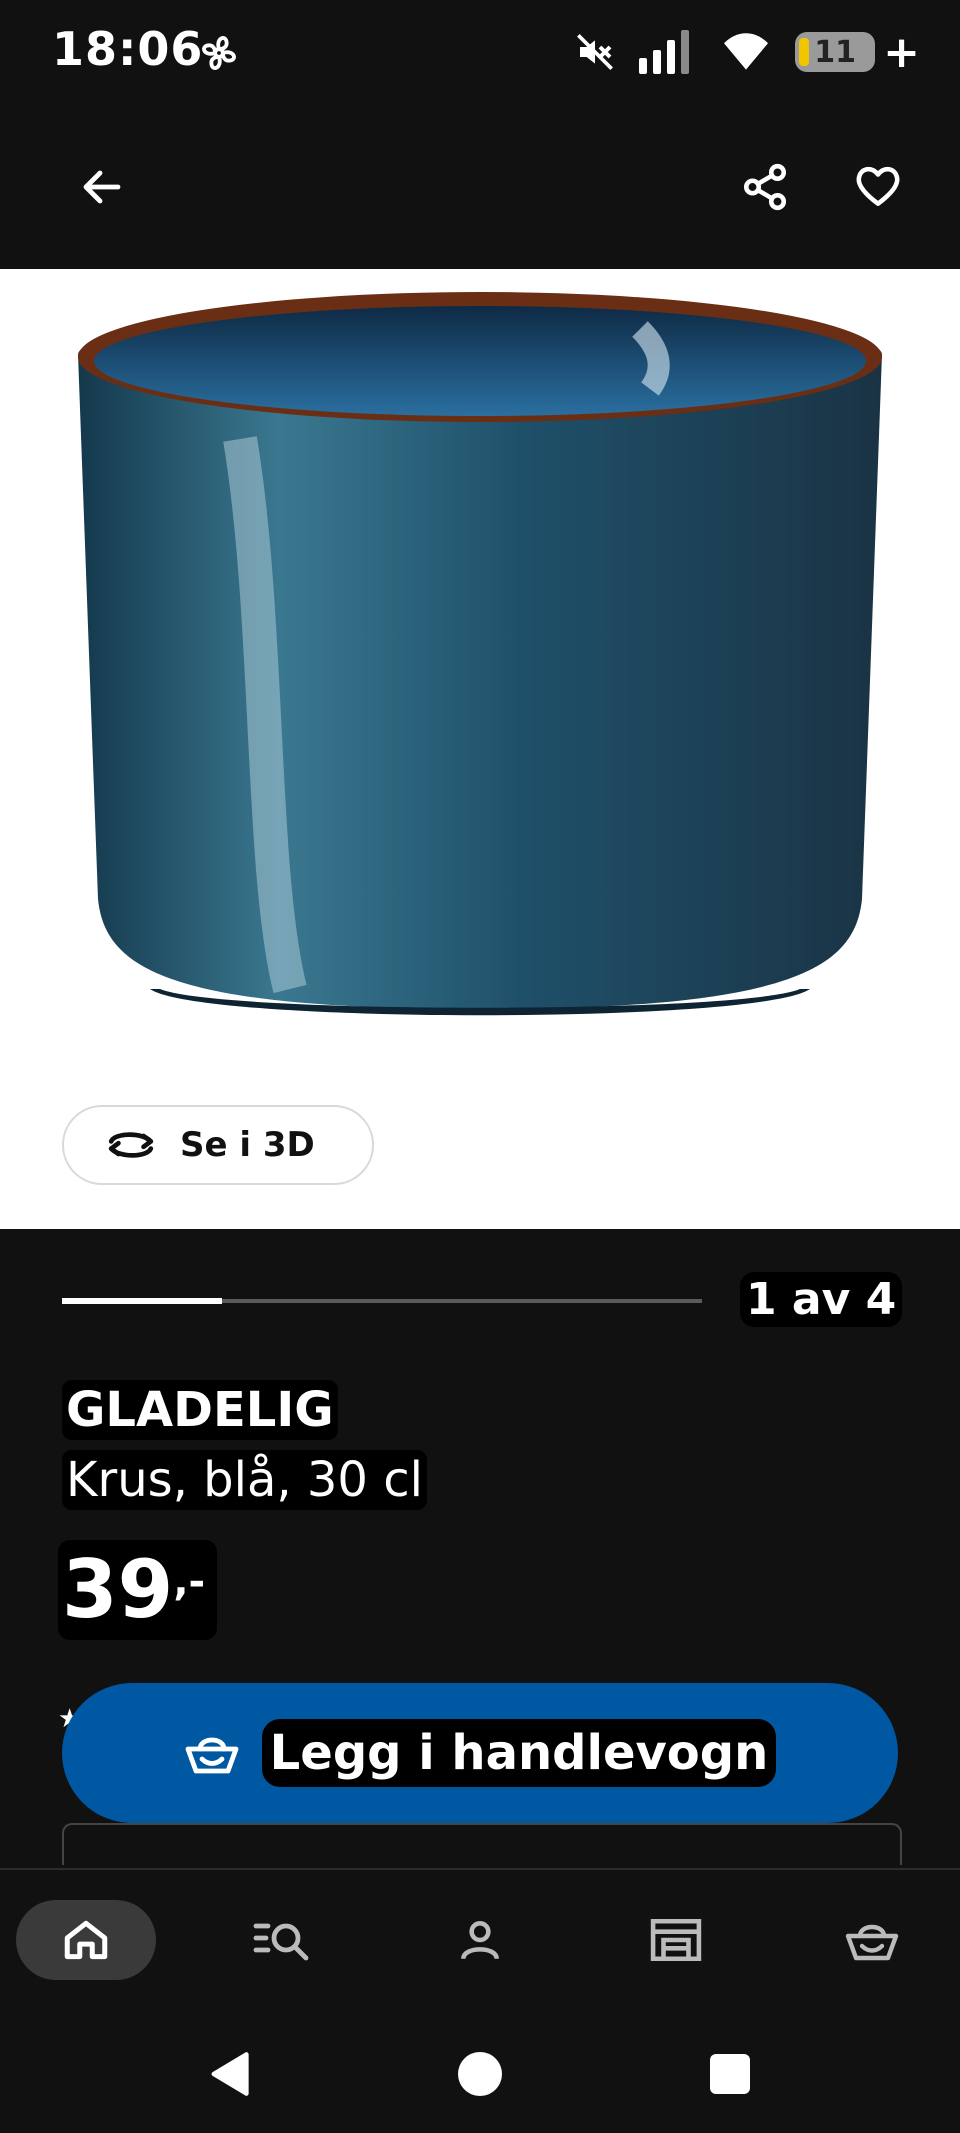 This screenshot has width=960, height=2133. I want to click on home-circle-icon, so click(480, 2074).